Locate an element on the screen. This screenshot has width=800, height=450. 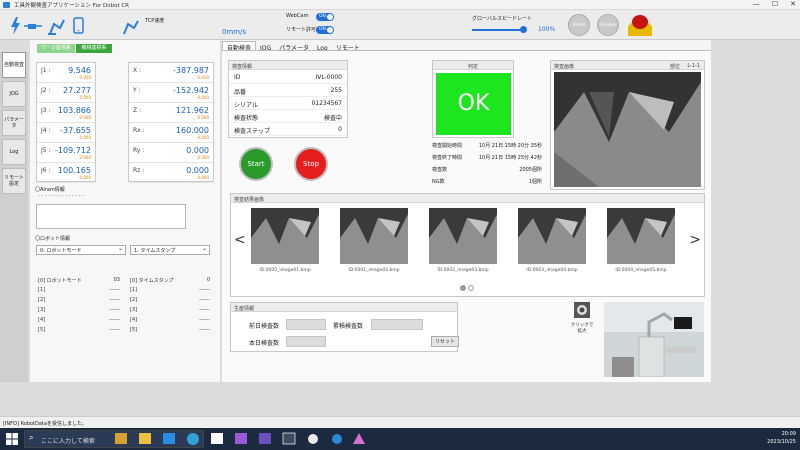
tab-machine-coordinates: 機械座標系 is located at coordinates (94, 48).